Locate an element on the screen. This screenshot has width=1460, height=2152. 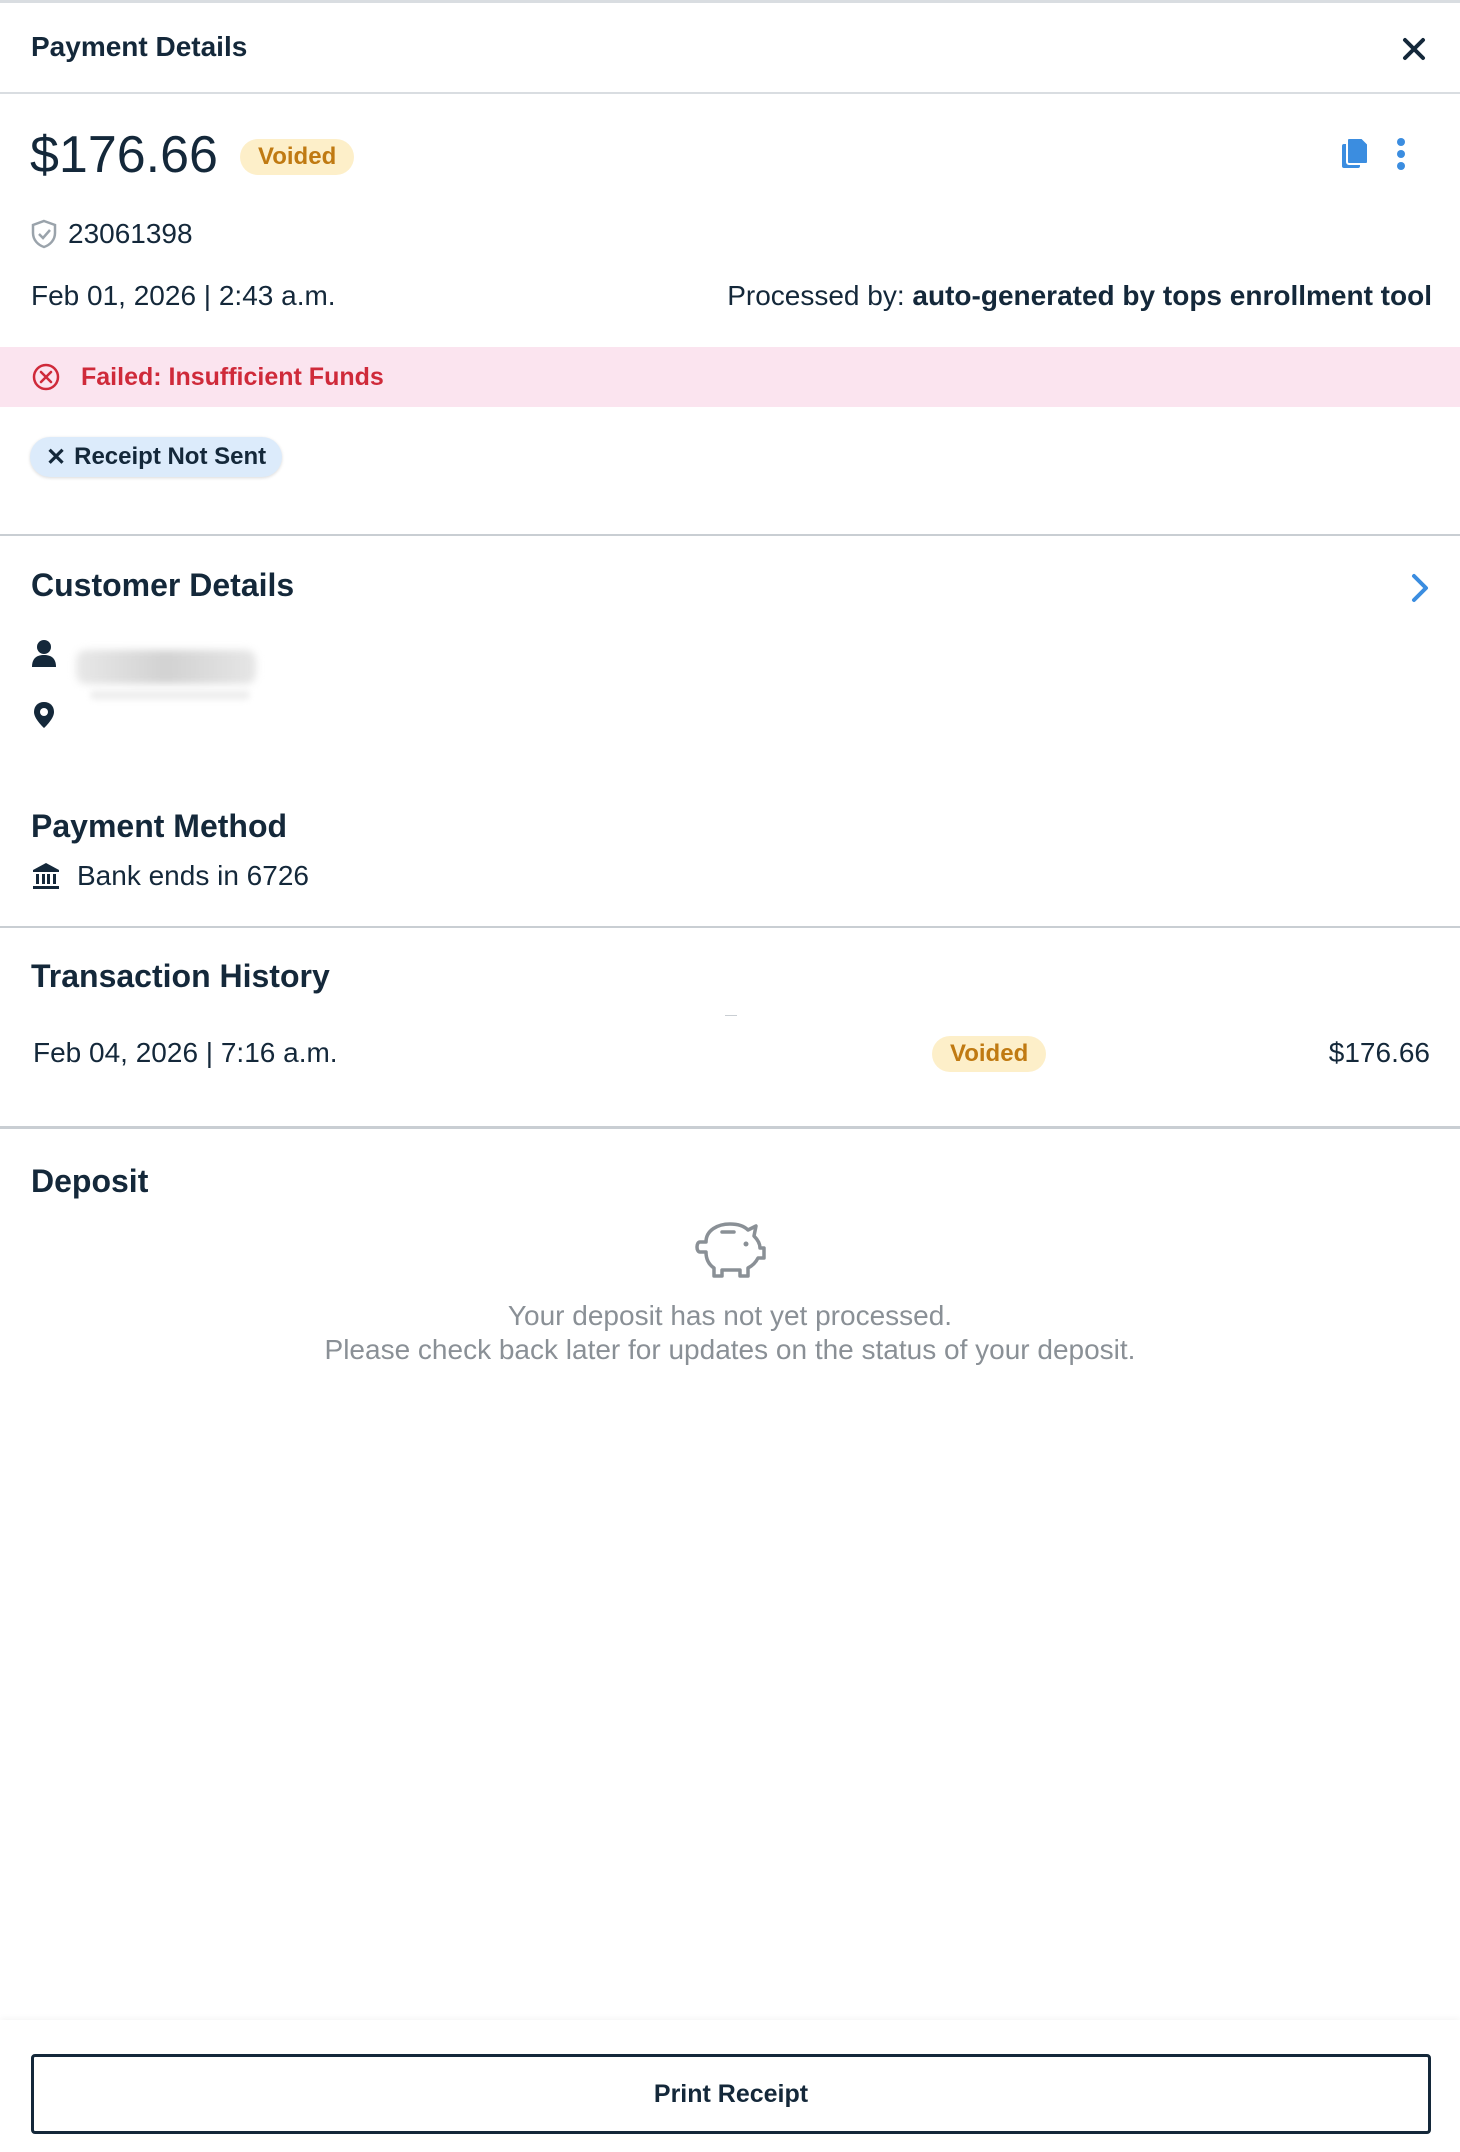
customer-address-redacted is located at coordinates (170, 695).